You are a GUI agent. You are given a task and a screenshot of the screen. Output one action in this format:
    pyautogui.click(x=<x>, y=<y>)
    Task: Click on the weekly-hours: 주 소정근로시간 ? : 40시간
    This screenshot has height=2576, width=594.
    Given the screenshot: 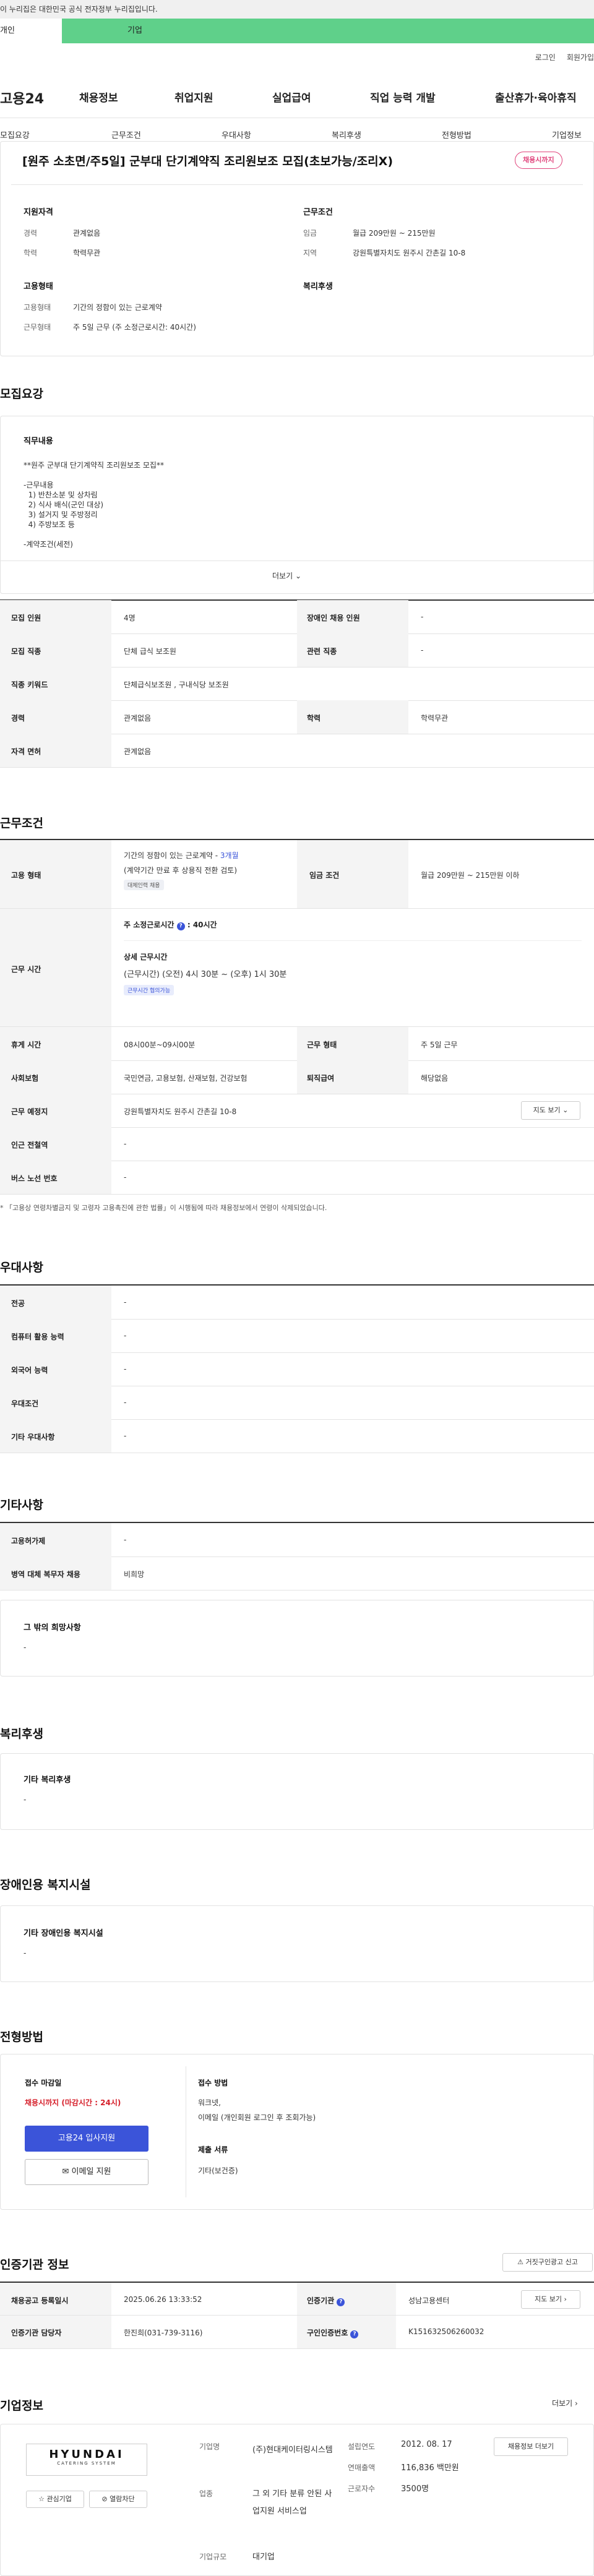 What is the action you would take?
    pyautogui.click(x=170, y=925)
    